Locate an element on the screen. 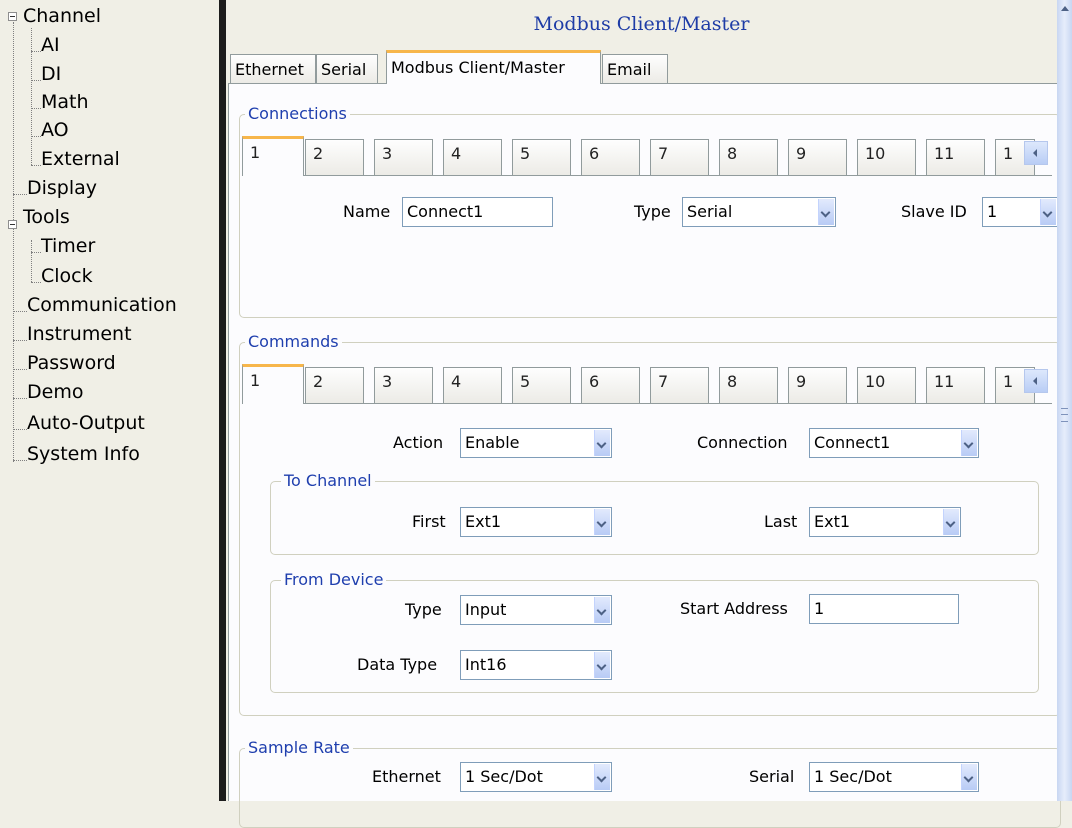  action-select: Enable is located at coordinates (536, 443).